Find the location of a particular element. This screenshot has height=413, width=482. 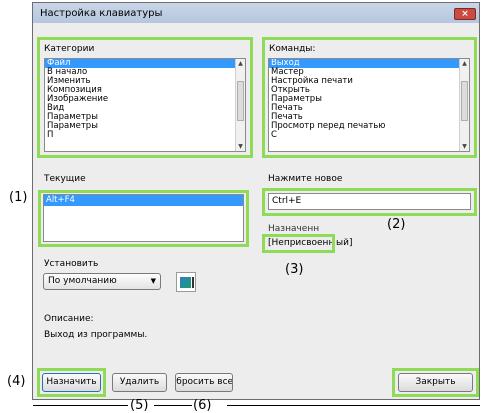

keyboard-map-icon-fill is located at coordinates (185, 282).